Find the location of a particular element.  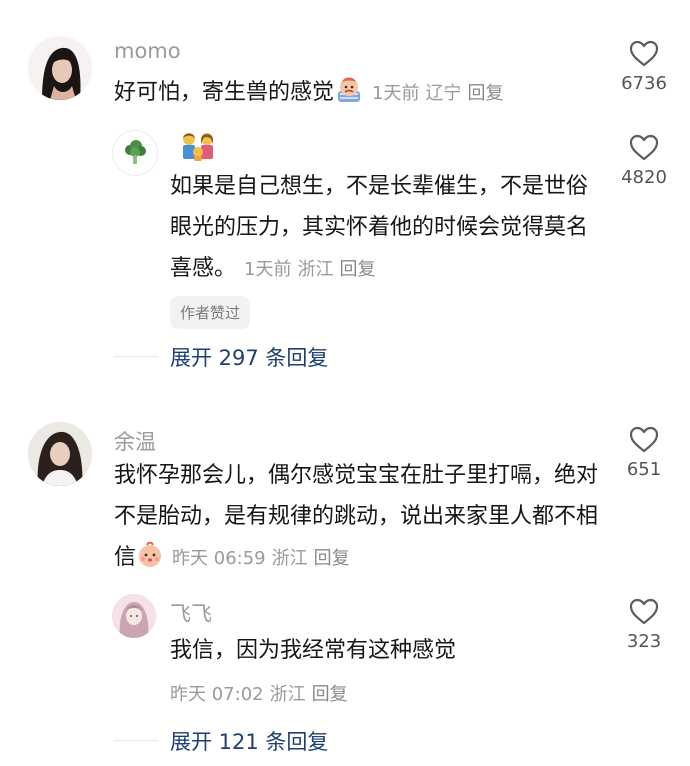

like-button: 6736 is located at coordinates (644, 67).